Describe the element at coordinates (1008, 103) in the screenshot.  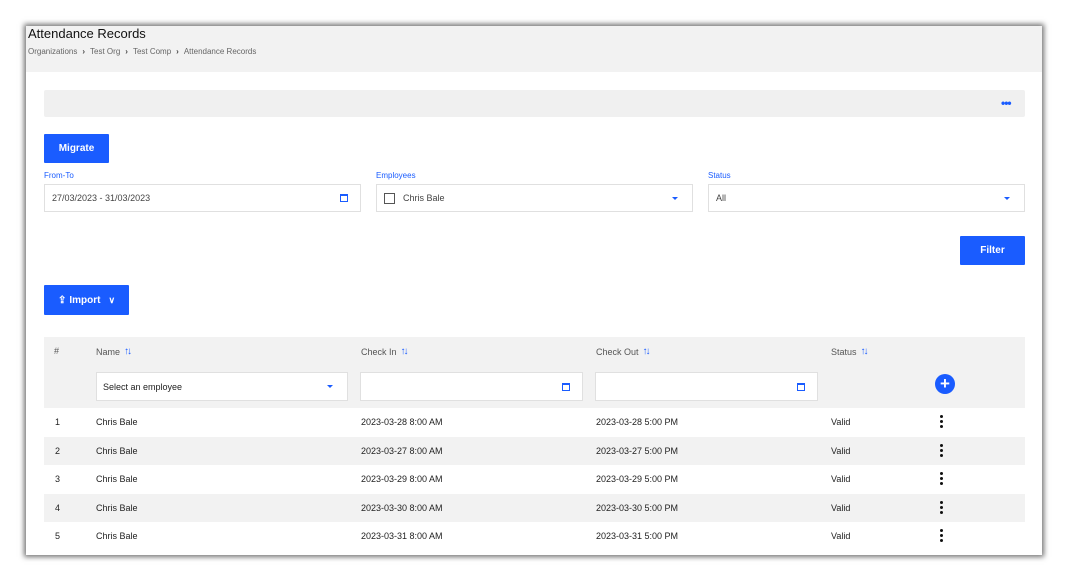
I see `more-options-icon: •••` at that location.